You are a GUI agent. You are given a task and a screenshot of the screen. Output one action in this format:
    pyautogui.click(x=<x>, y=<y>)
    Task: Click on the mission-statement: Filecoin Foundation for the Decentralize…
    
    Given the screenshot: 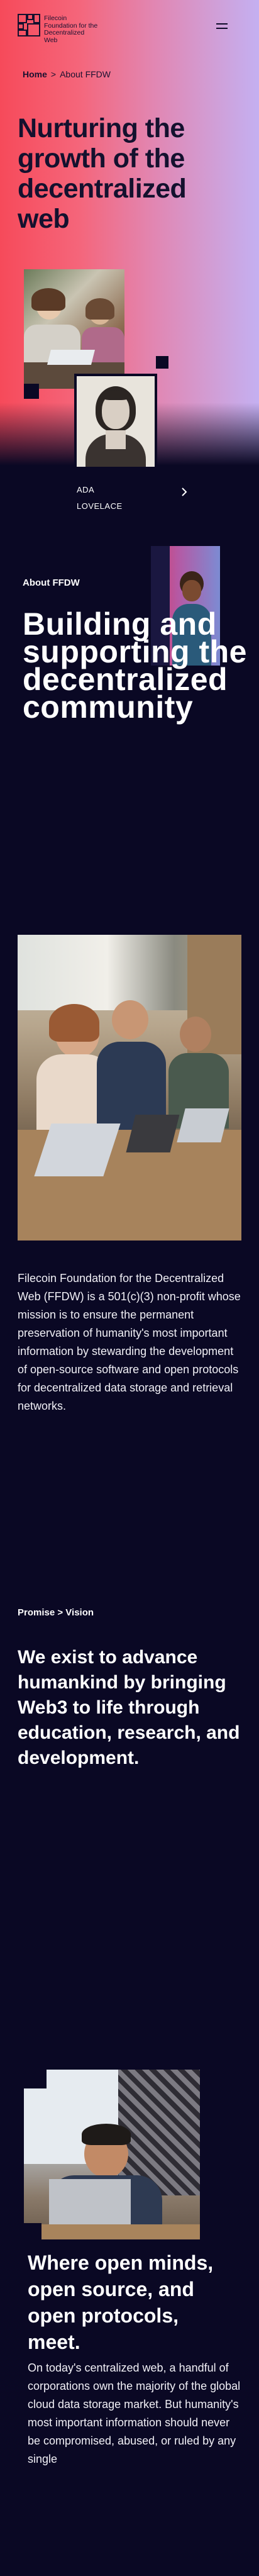 What is the action you would take?
    pyautogui.click(x=129, y=1342)
    